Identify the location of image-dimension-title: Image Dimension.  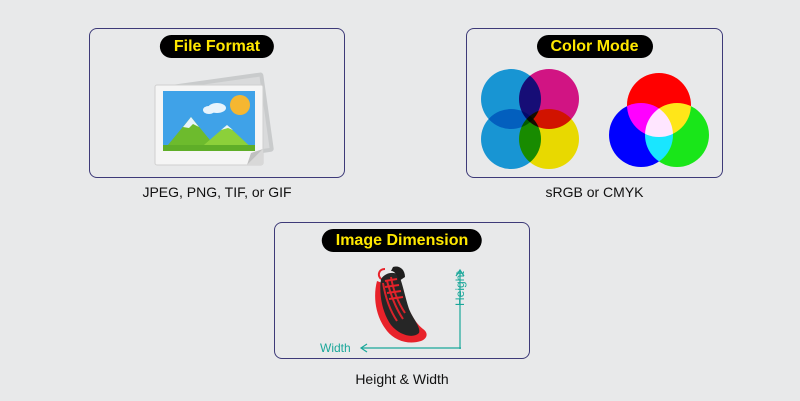
(402, 240).